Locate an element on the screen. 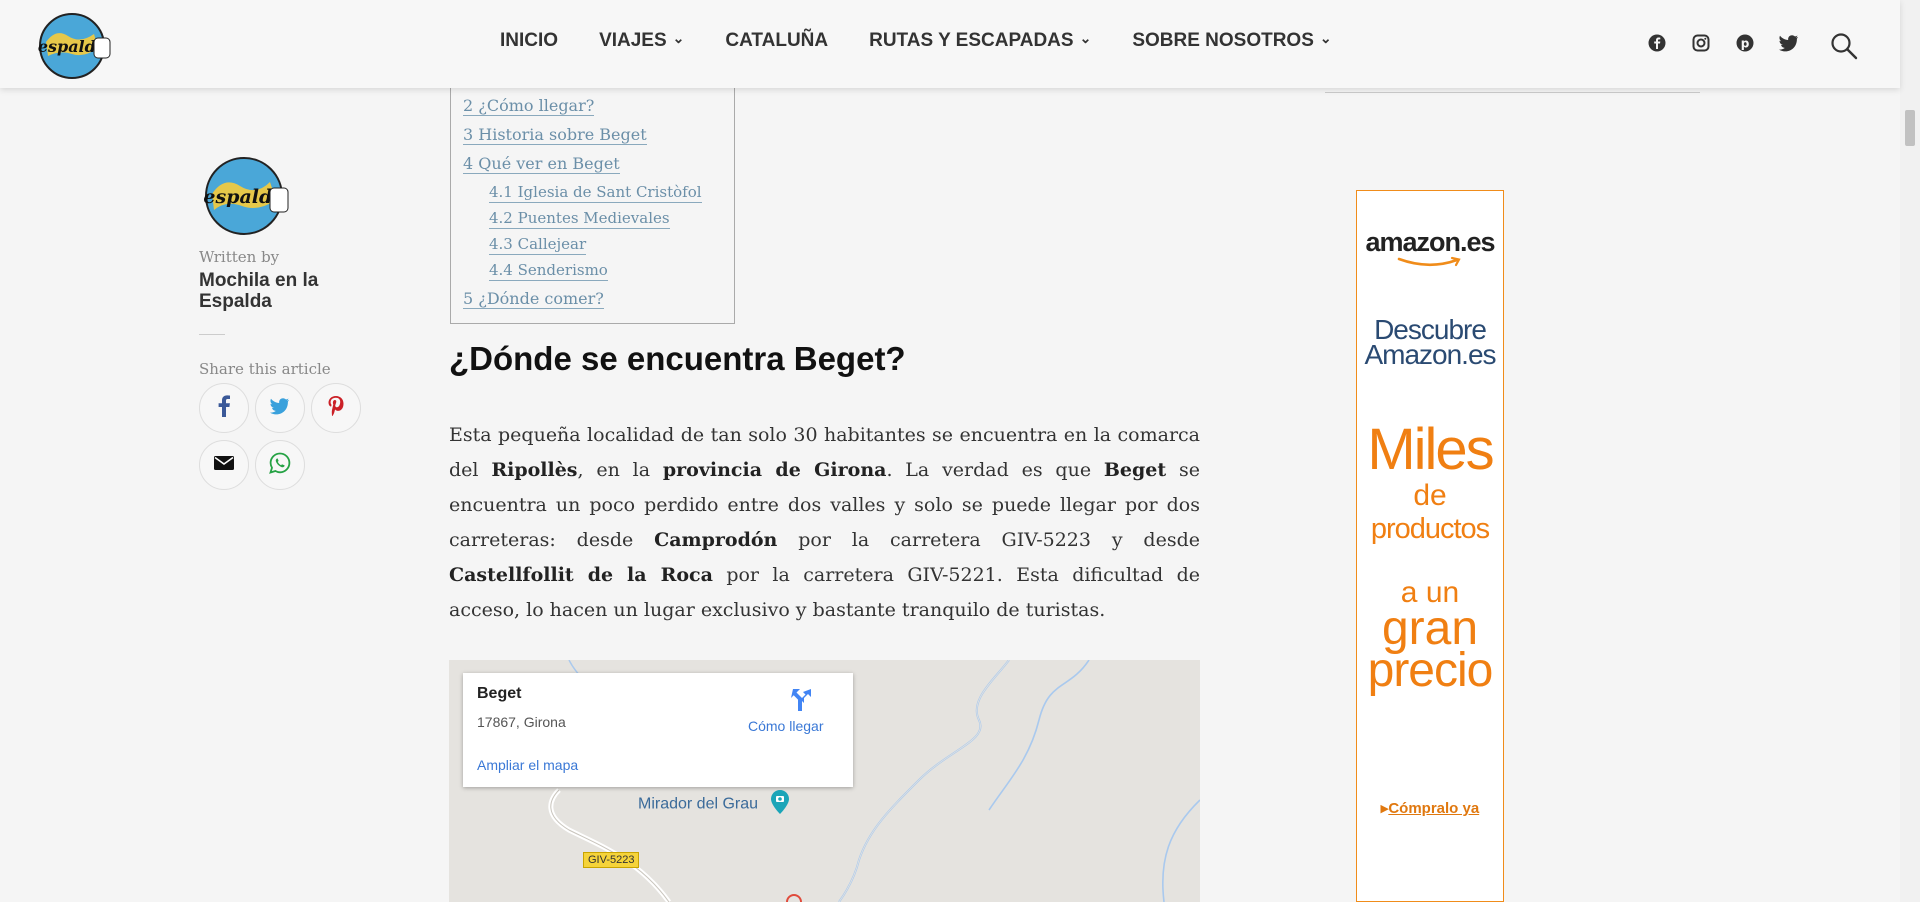 Image resolution: width=1920 pixels, height=902 pixels. enlarge-map-link: Ampliar el mapa is located at coordinates (527, 765).